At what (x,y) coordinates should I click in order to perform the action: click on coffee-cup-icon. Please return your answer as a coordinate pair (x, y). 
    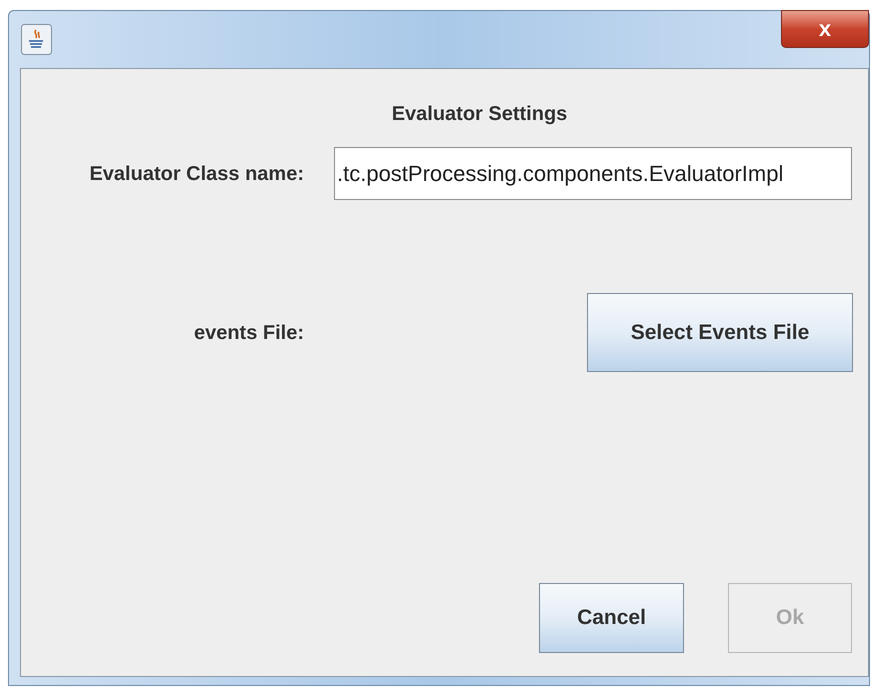
    Looking at the image, I should click on (36, 39).